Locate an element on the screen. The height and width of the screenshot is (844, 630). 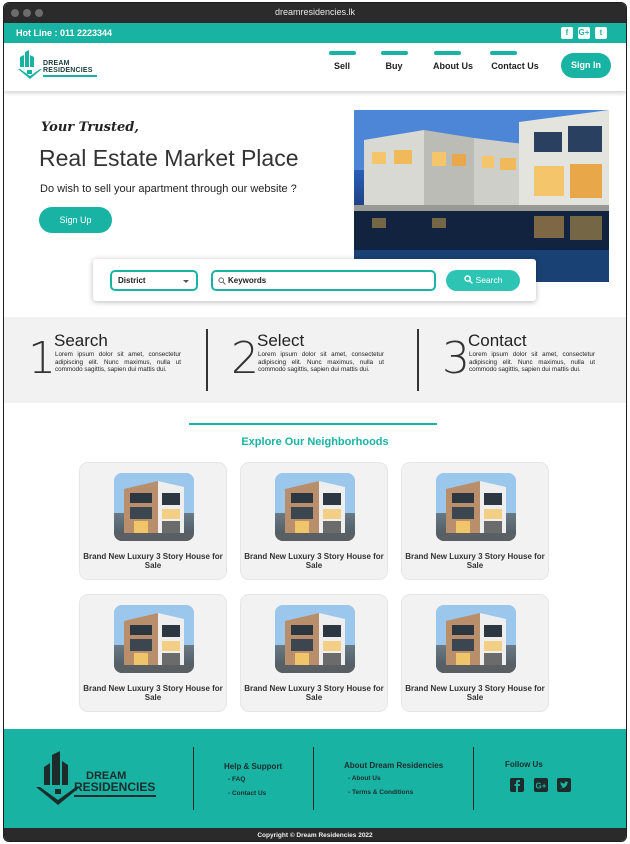
svg-text: G+ is located at coordinates (541, 786).